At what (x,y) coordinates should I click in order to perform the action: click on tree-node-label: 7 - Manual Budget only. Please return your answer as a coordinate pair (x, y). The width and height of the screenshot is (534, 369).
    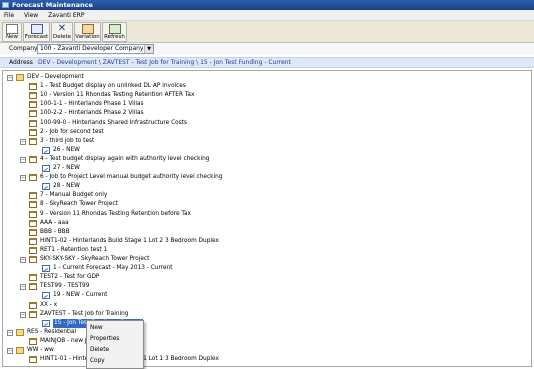
    Looking at the image, I should click on (74, 195).